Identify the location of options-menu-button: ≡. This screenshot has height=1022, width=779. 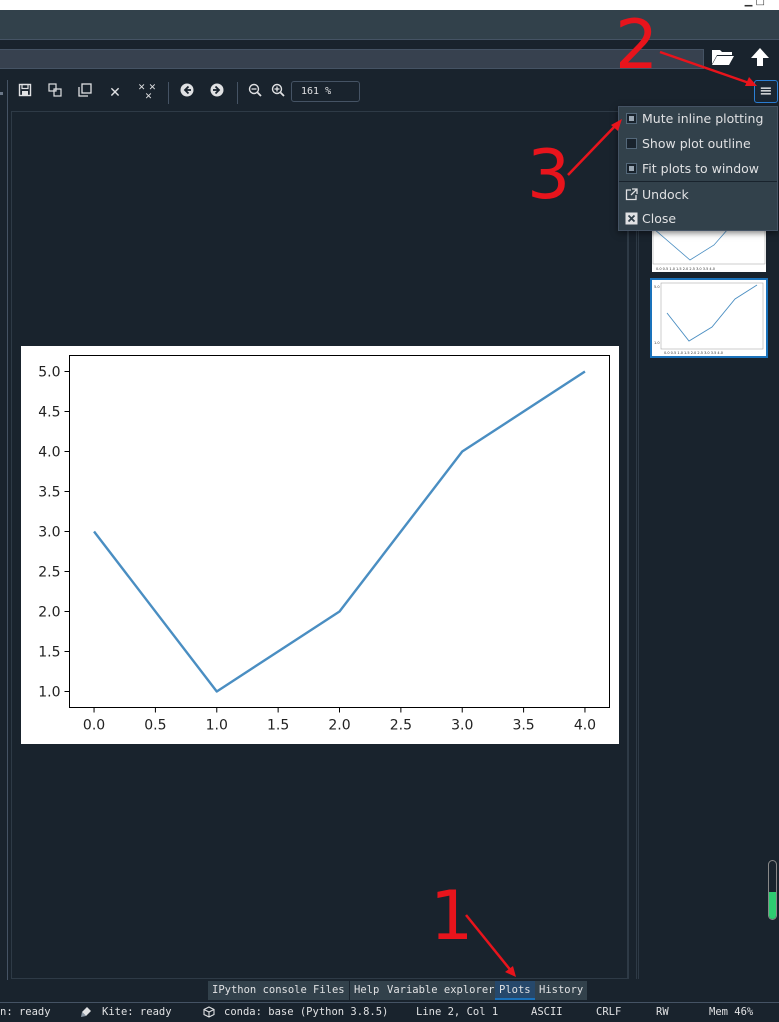
(766, 91).